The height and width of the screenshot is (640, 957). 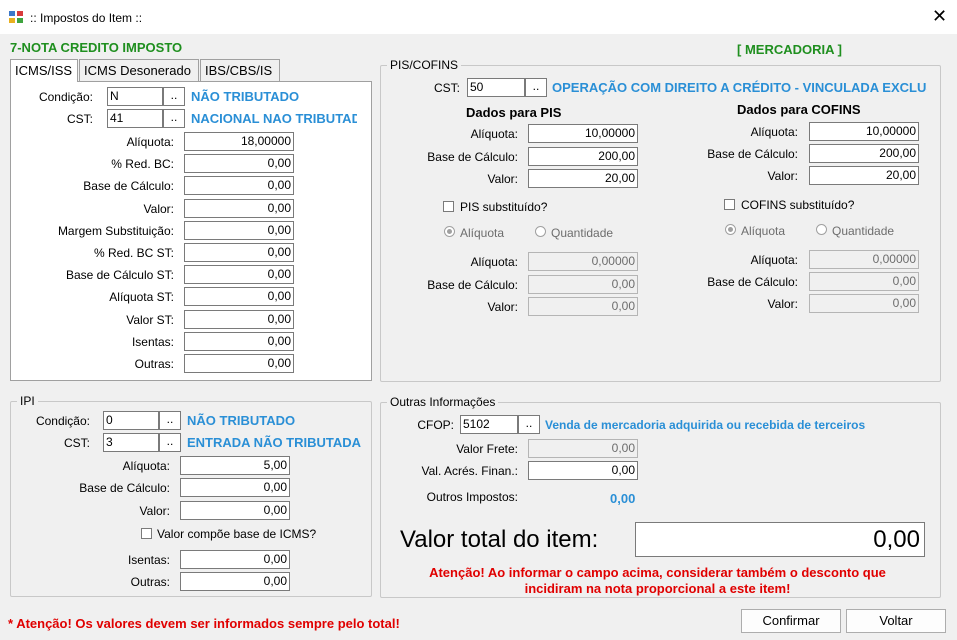 What do you see at coordinates (142, 164) in the screenshot?
I see `icms-field-label: % Red. BC:` at bounding box center [142, 164].